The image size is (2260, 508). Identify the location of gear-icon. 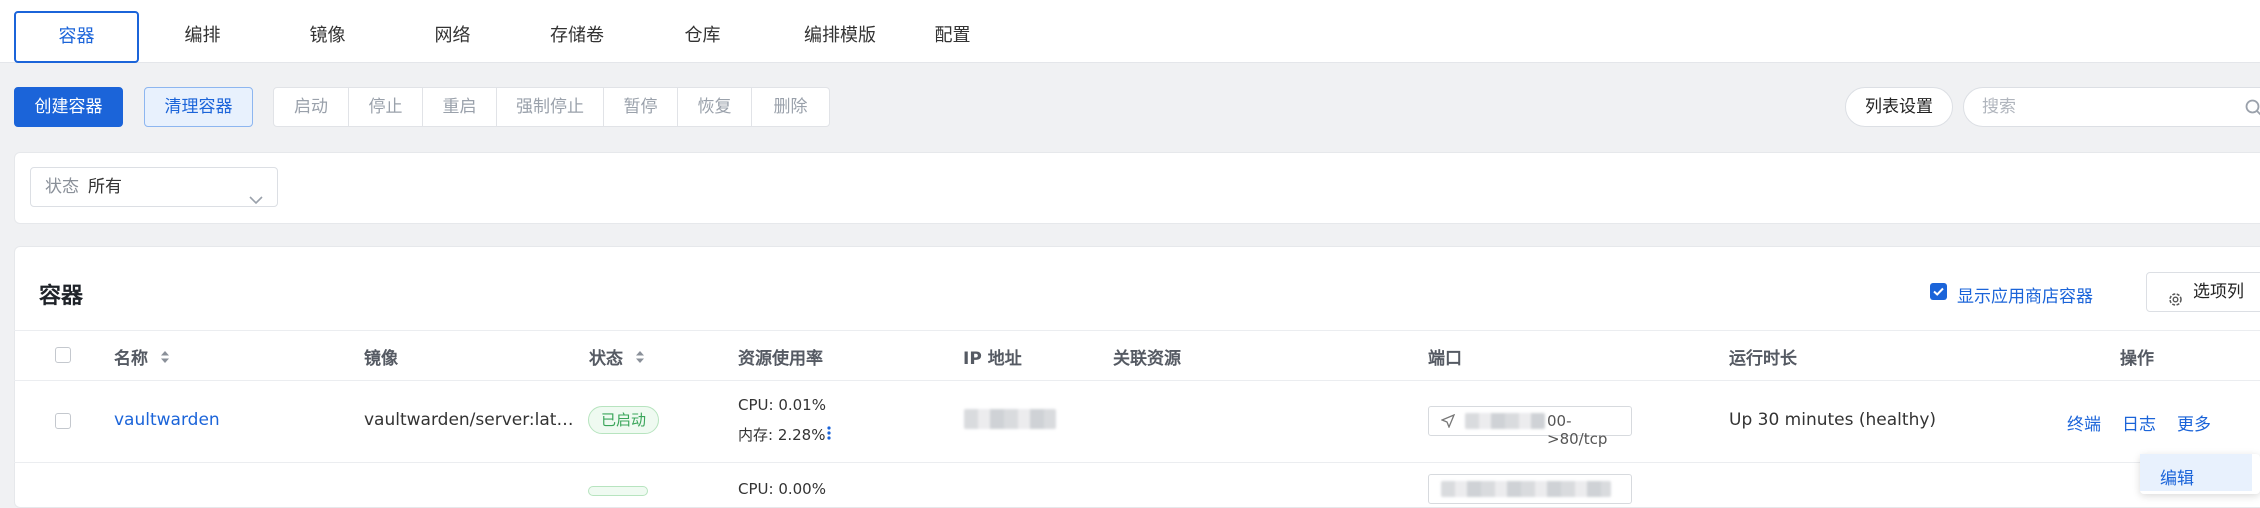
(2175, 303).